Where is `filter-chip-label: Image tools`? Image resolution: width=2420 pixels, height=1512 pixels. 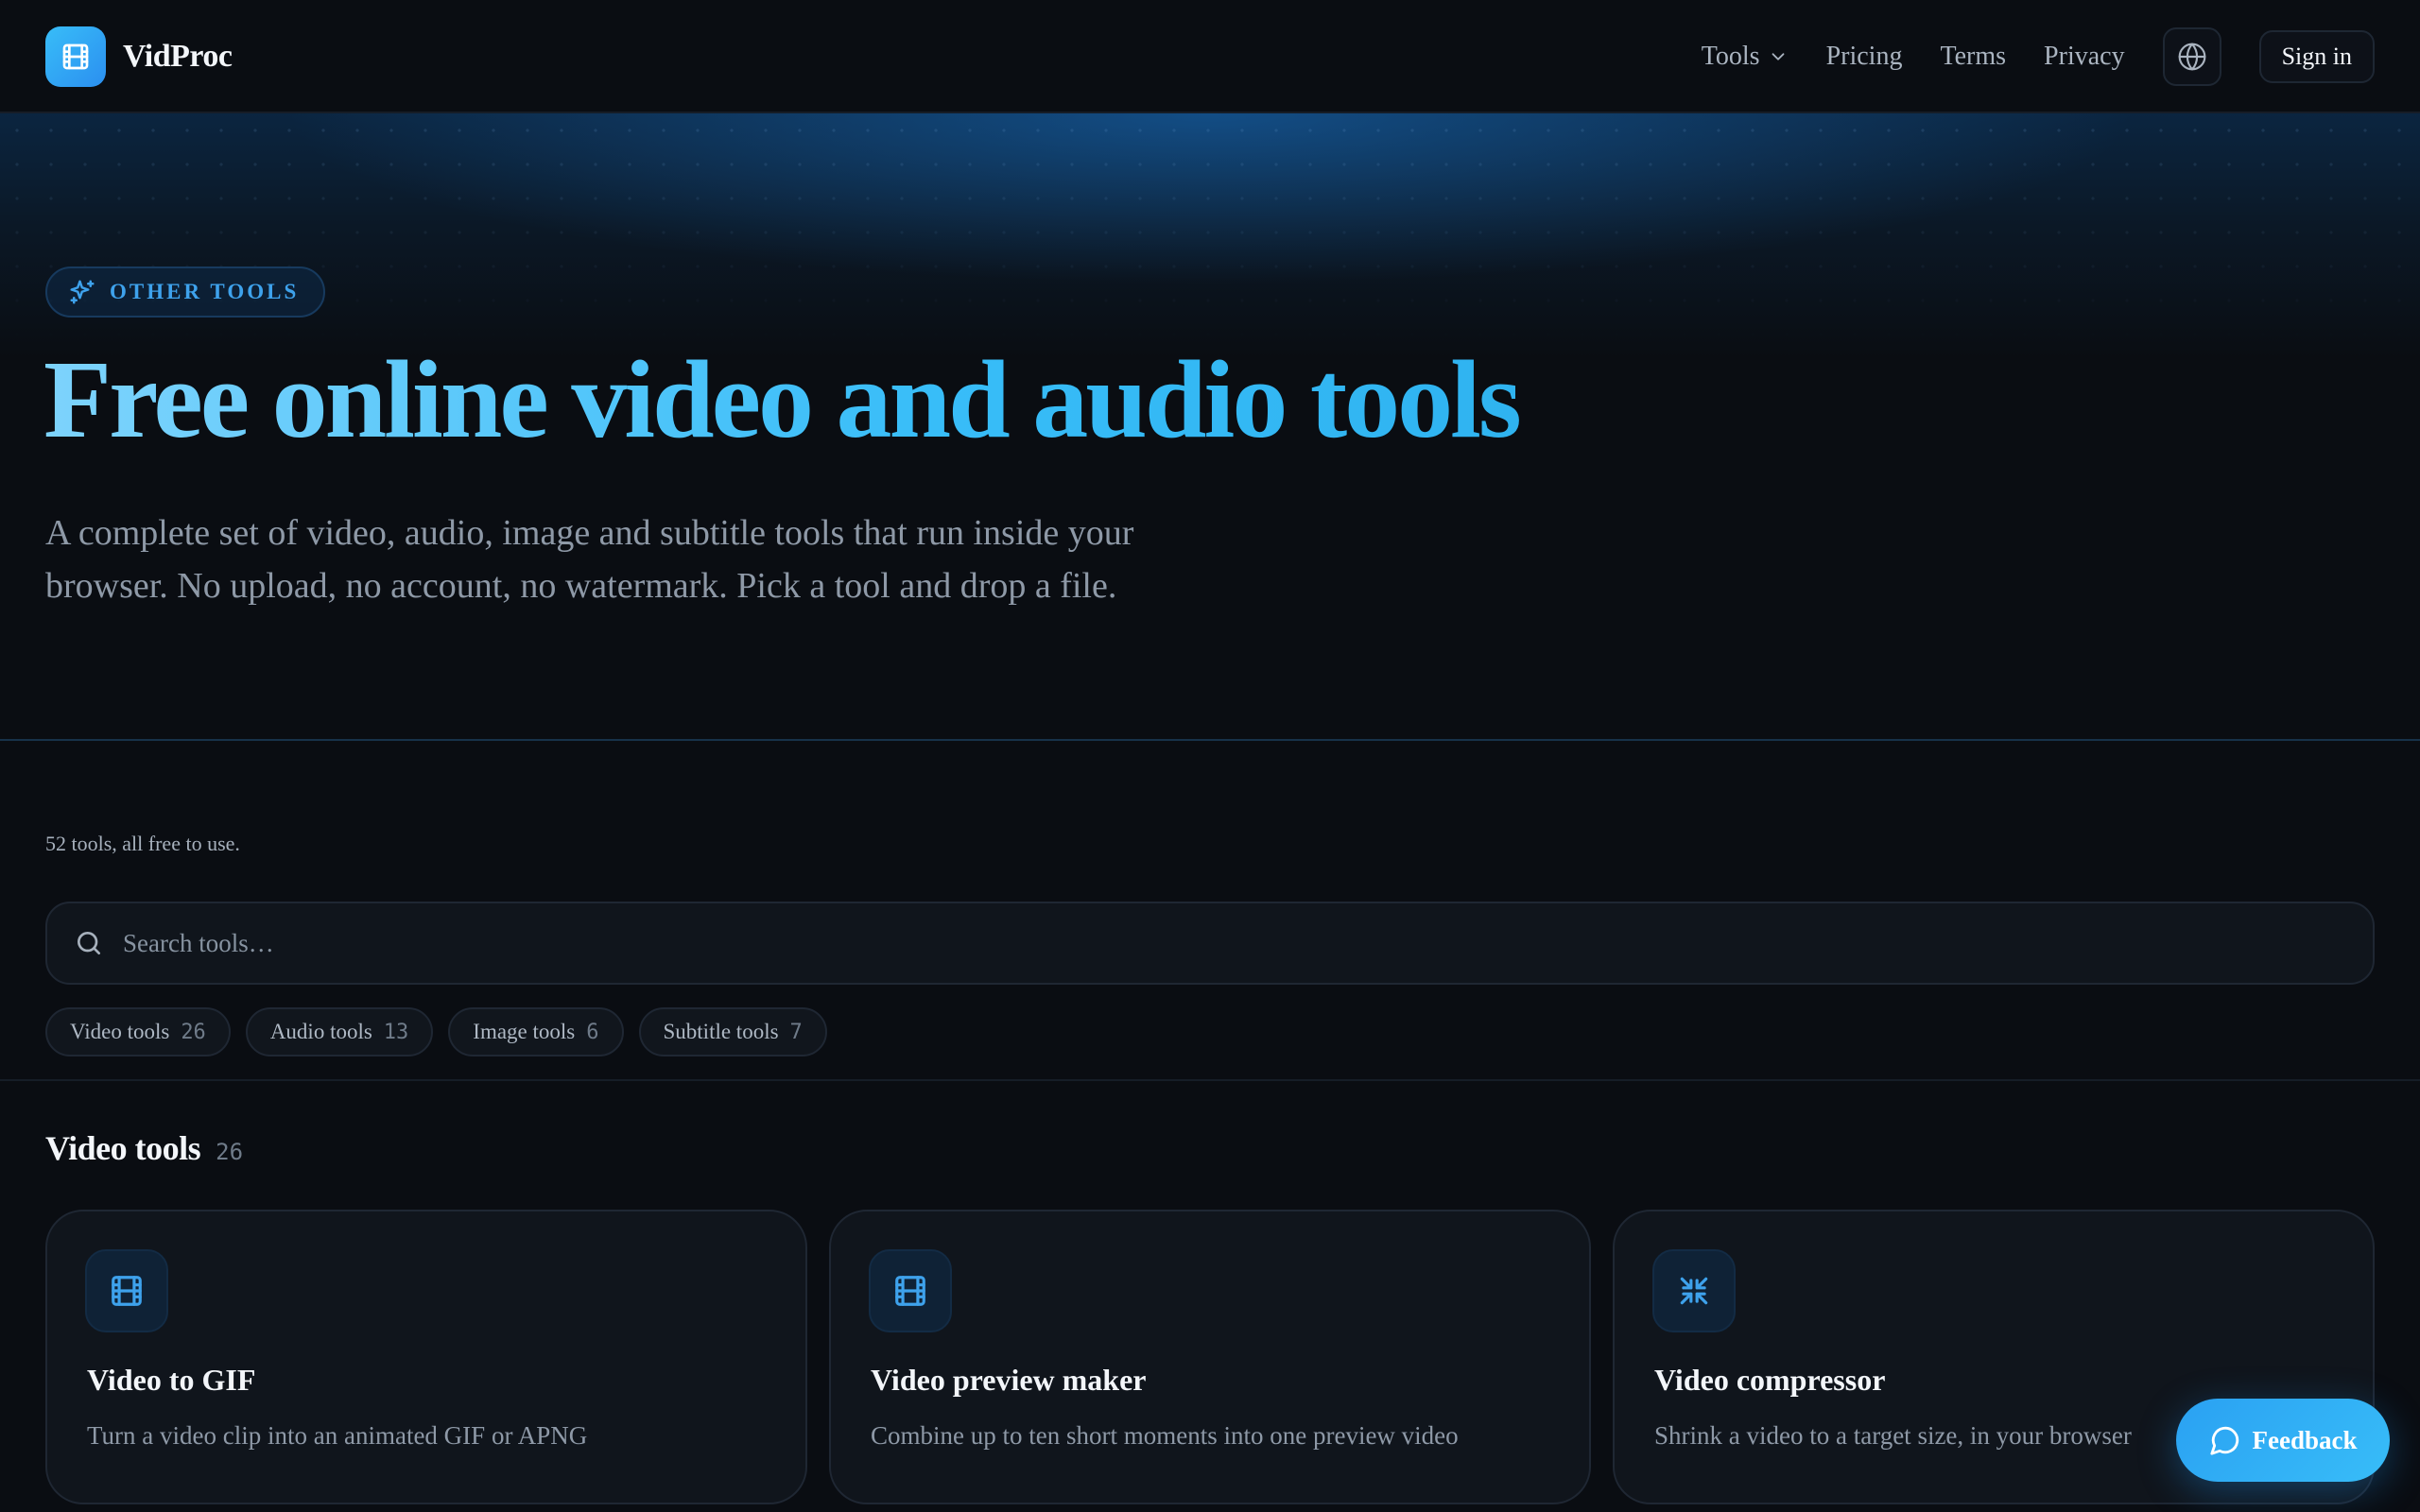
filter-chip-label: Image tools is located at coordinates (525, 1031).